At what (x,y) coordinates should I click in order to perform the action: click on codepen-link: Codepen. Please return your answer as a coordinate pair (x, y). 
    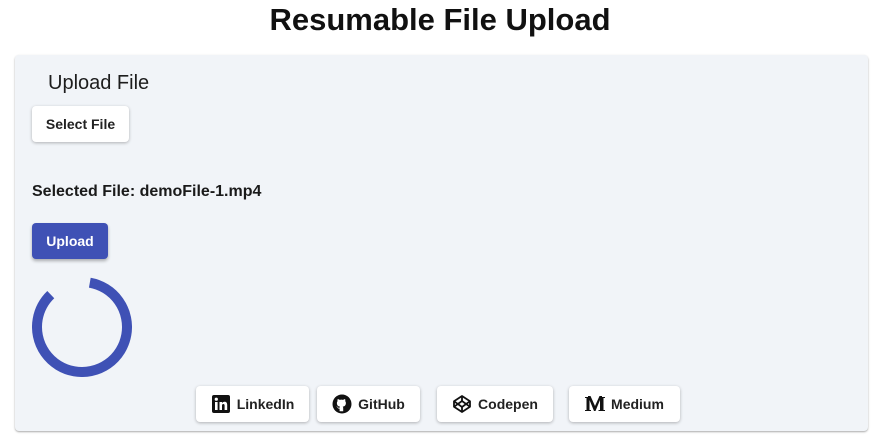
    Looking at the image, I should click on (495, 404).